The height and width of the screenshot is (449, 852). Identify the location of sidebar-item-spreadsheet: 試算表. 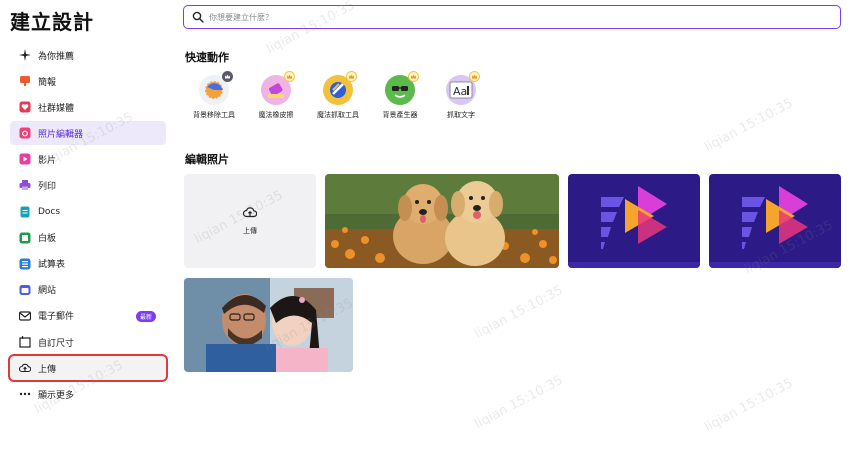
(88, 264).